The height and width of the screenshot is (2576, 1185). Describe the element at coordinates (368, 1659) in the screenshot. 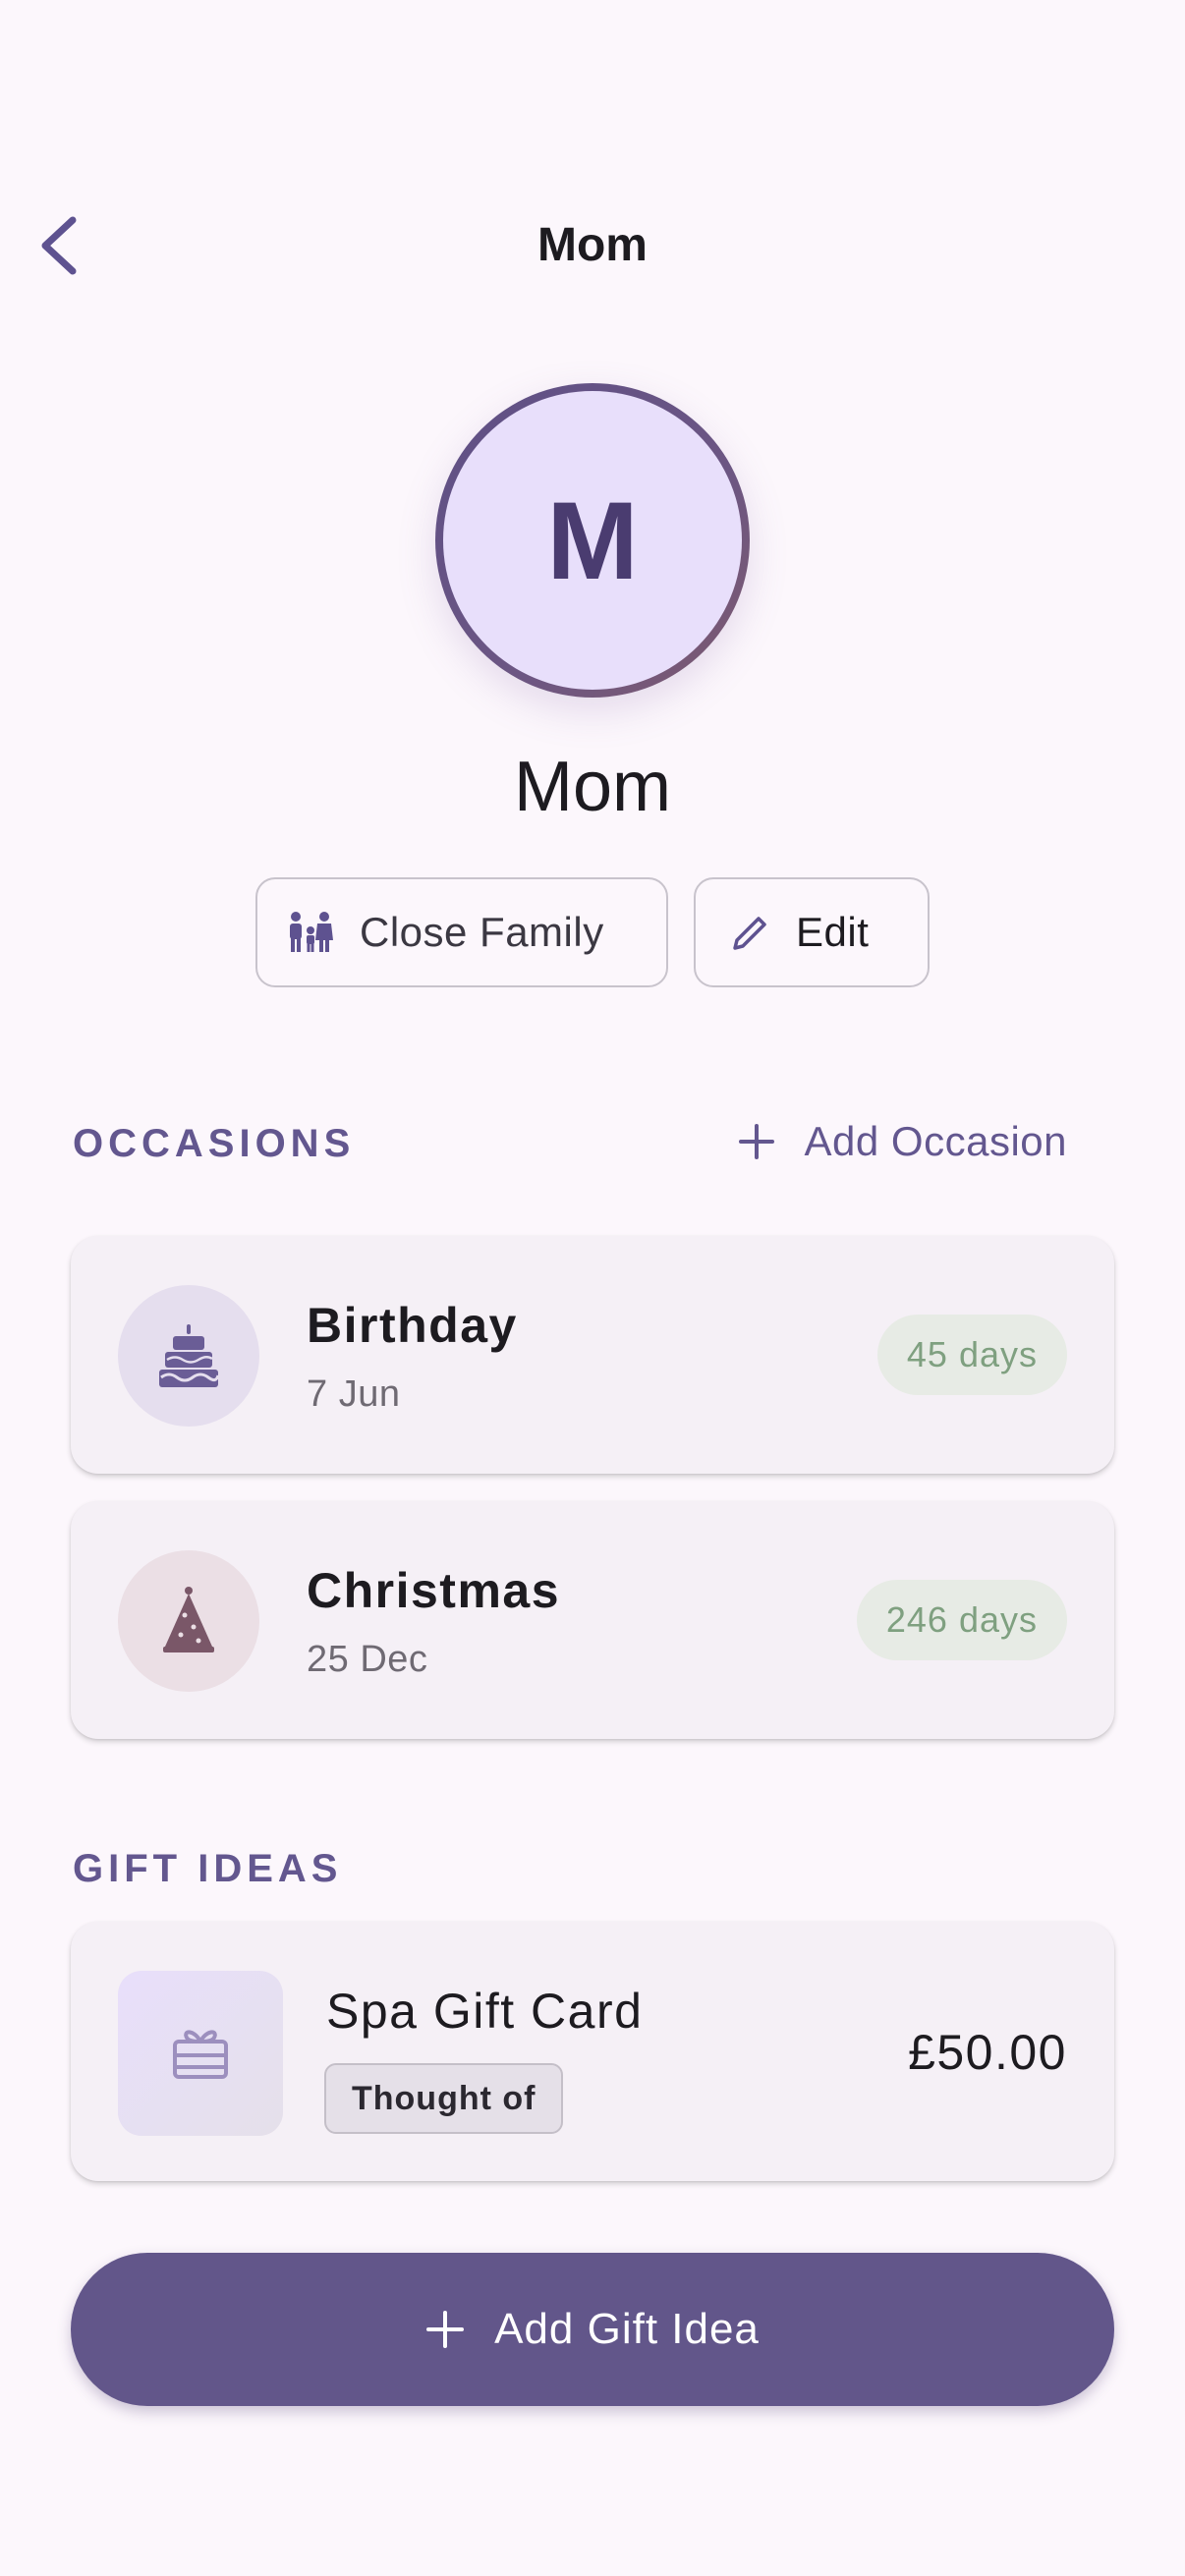

I see `occasion-date: 25 Dec` at that location.